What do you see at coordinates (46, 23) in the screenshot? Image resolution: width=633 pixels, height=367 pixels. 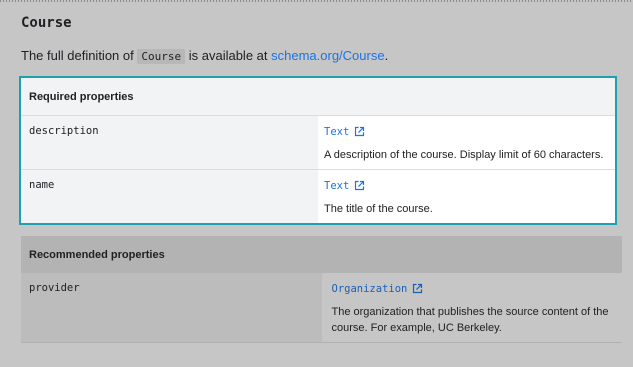 I see `page-title: Course` at bounding box center [46, 23].